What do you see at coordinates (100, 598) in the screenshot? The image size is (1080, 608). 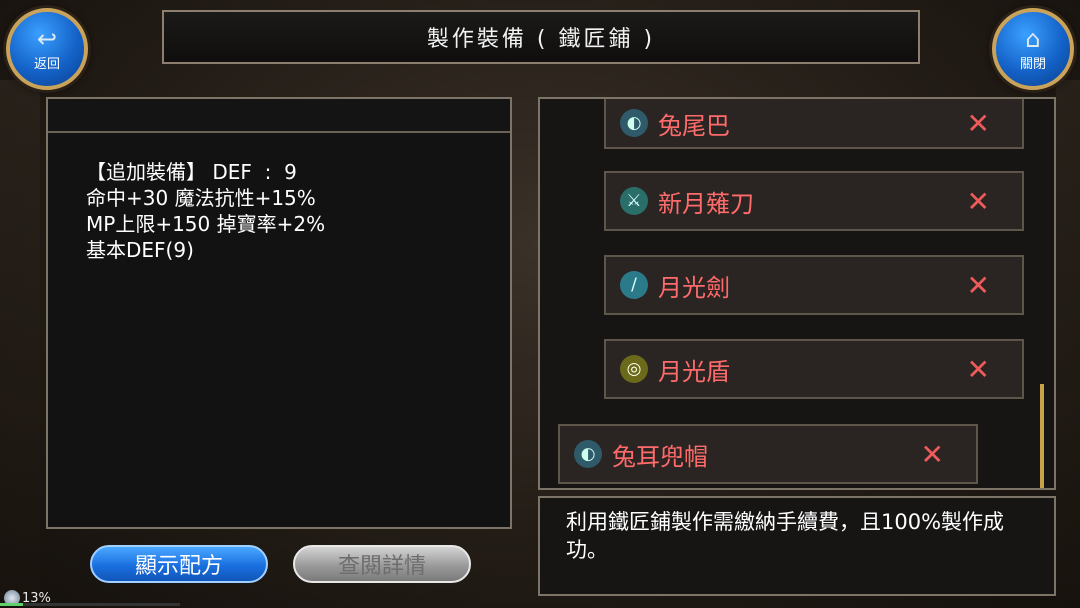 I see `loading-indicator: 13%` at bounding box center [100, 598].